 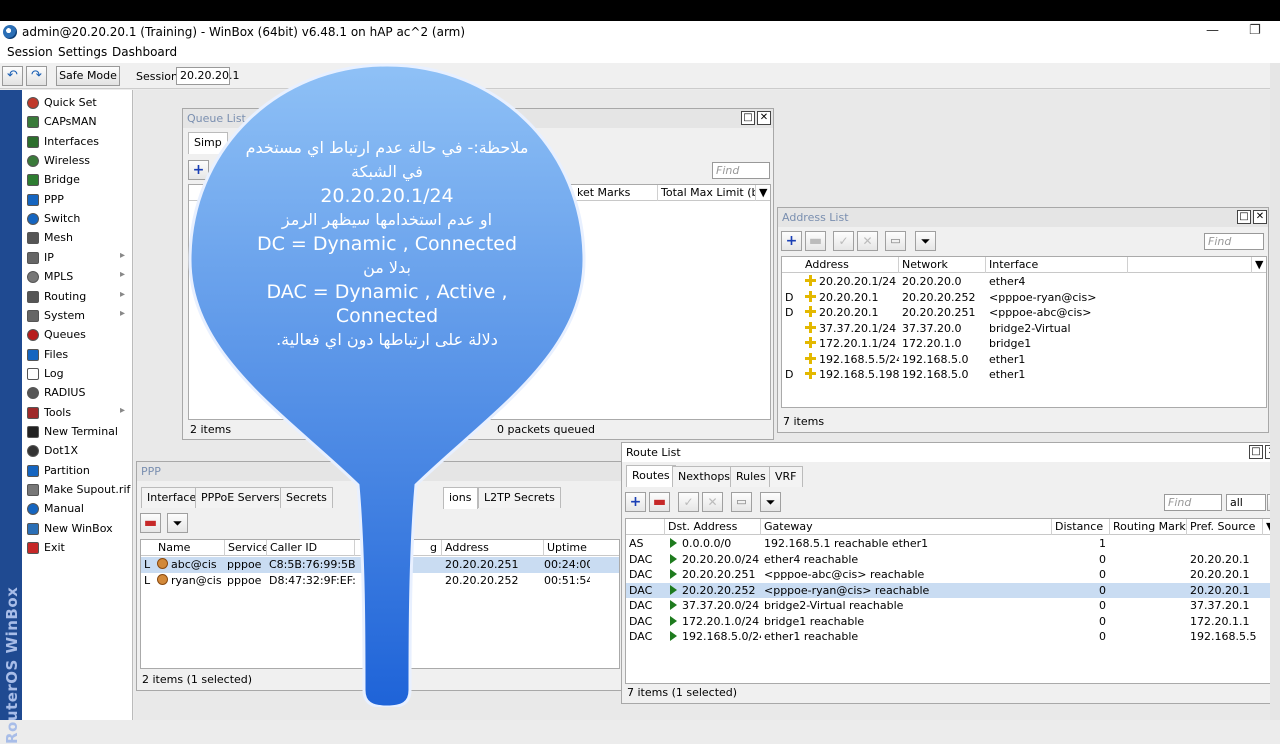 I want to click on vertical-scrollbar, so click(x=1275, y=391).